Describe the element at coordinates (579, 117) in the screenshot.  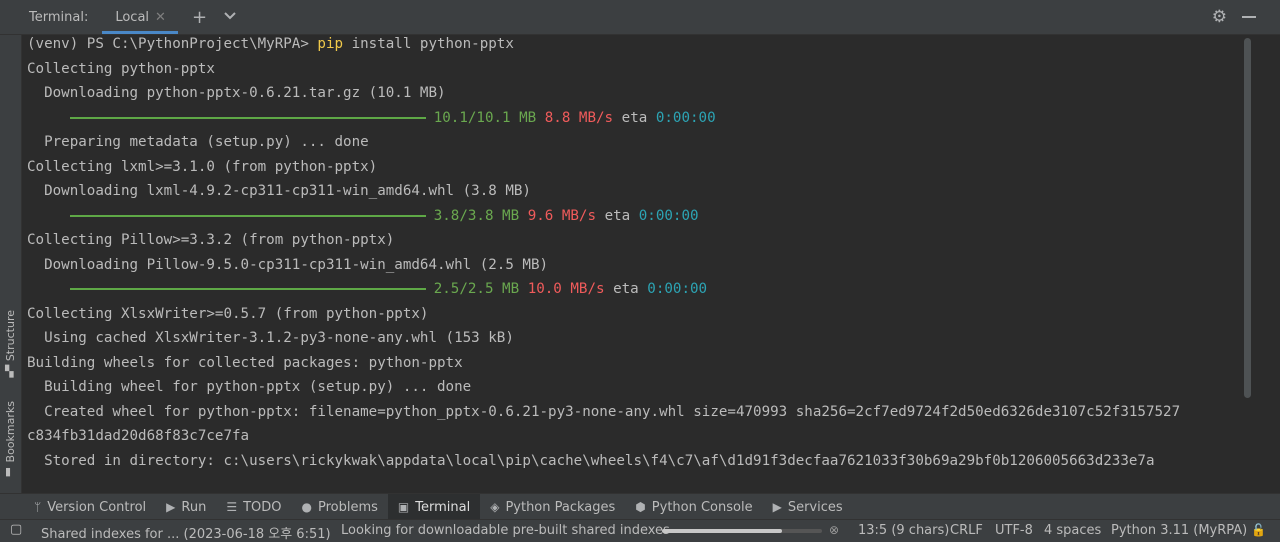
I see `terminal-text: 8.8 MB/s` at that location.